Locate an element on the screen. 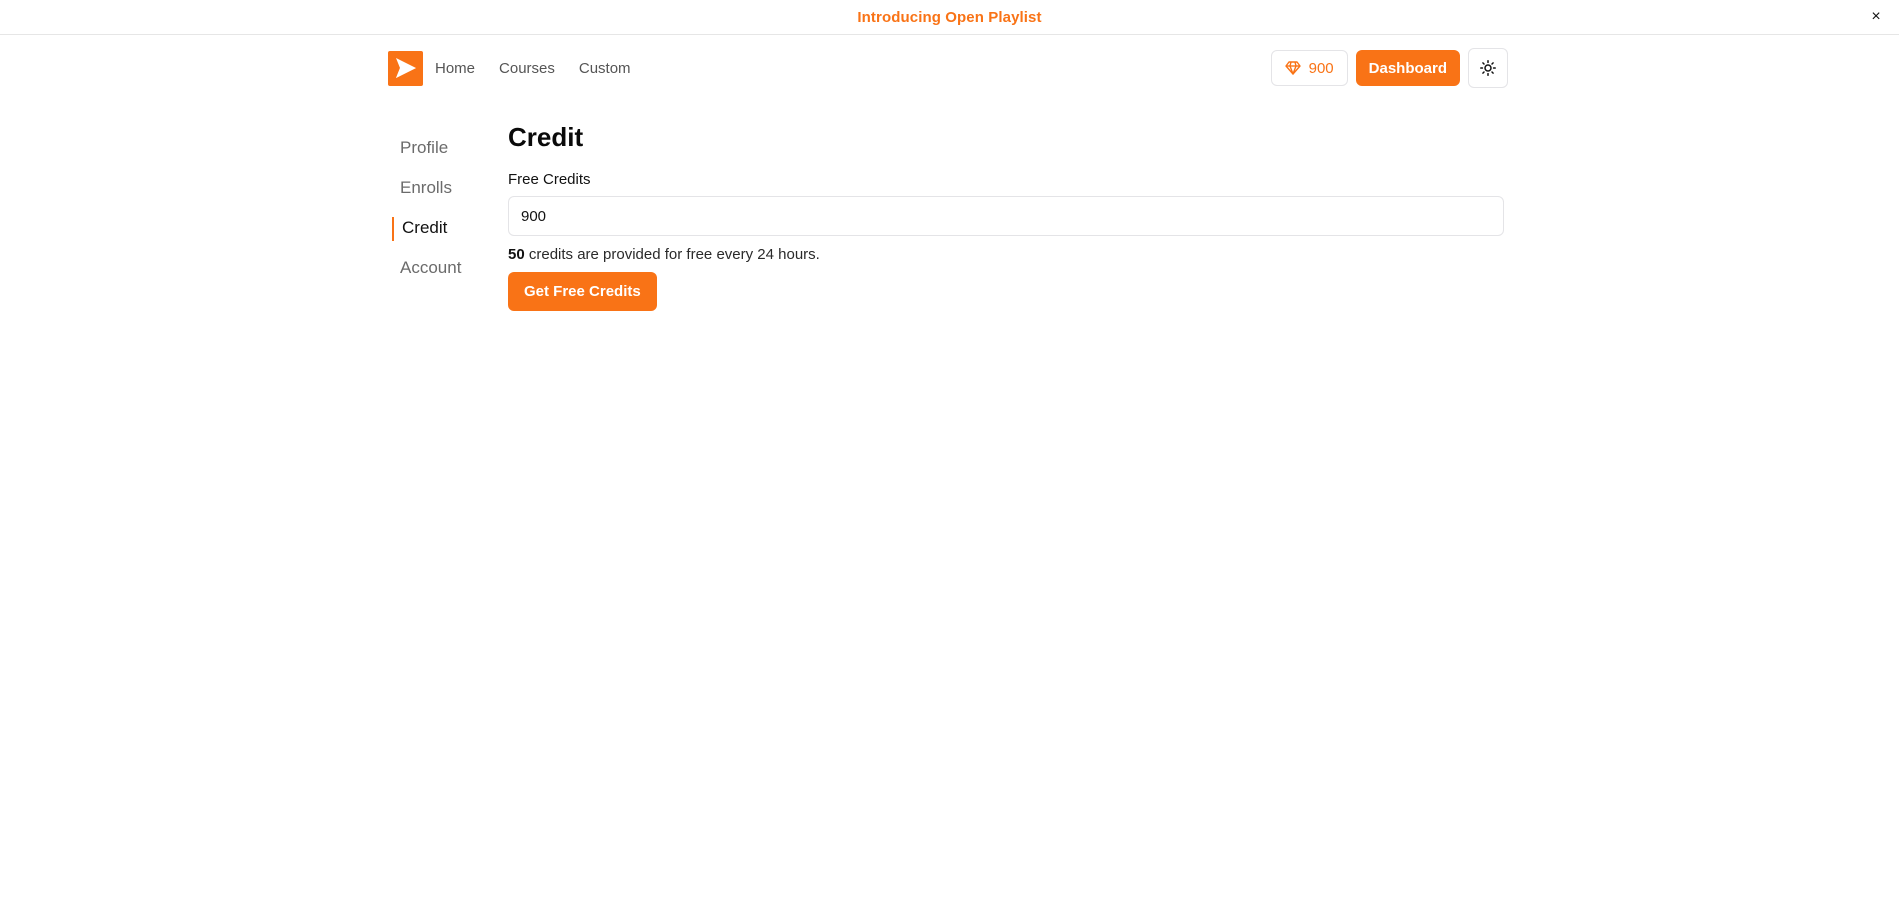 The height and width of the screenshot is (912, 1899). settings-sidebar: Profile Enrolls Credit Account is located at coordinates (440, 208).